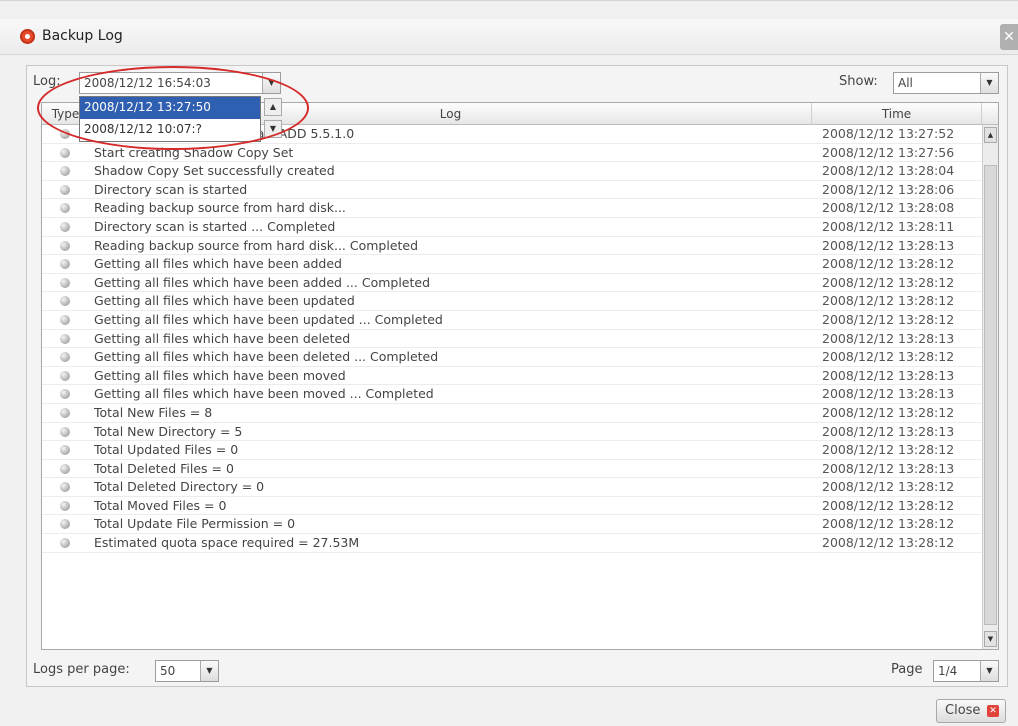 The width and height of the screenshot is (1018, 726). Describe the element at coordinates (990, 135) in the screenshot. I see `scroll-up-icon: ▲` at that location.